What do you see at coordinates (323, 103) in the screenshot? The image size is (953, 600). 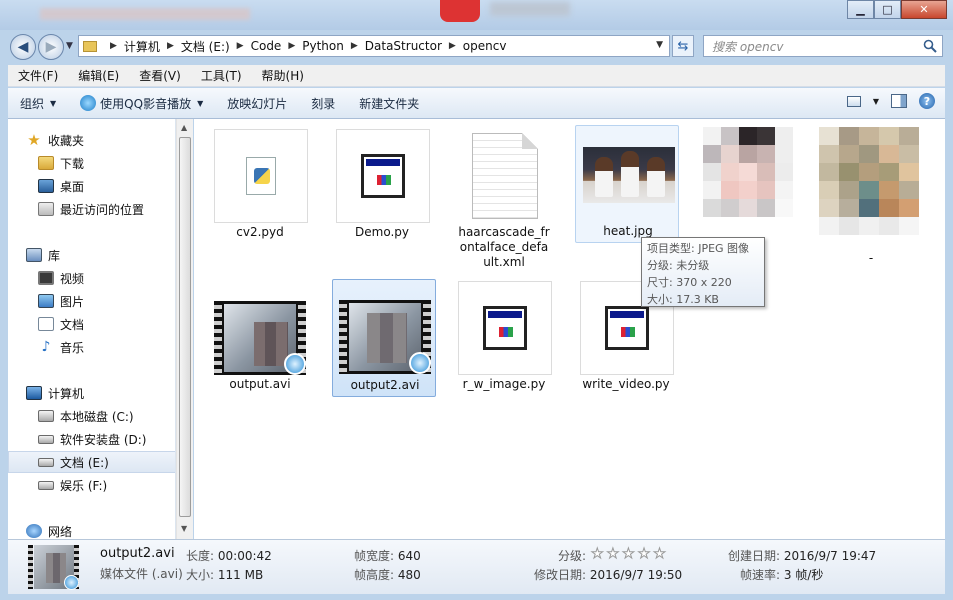 I see `burn-button: 刻录` at bounding box center [323, 103].